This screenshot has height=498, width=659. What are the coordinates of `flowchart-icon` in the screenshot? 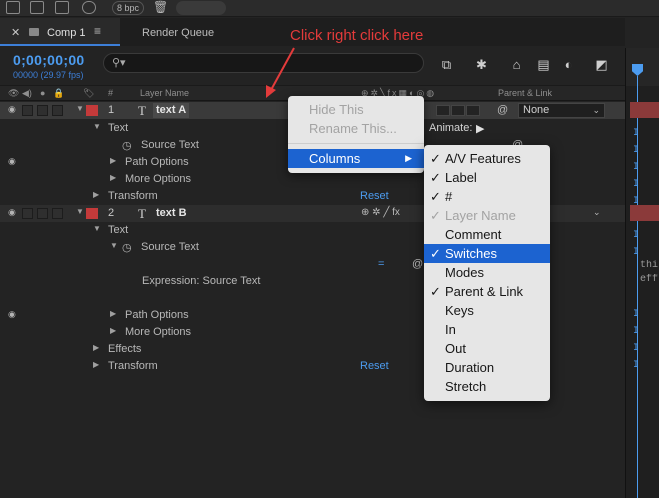 It's located at (13, 7).